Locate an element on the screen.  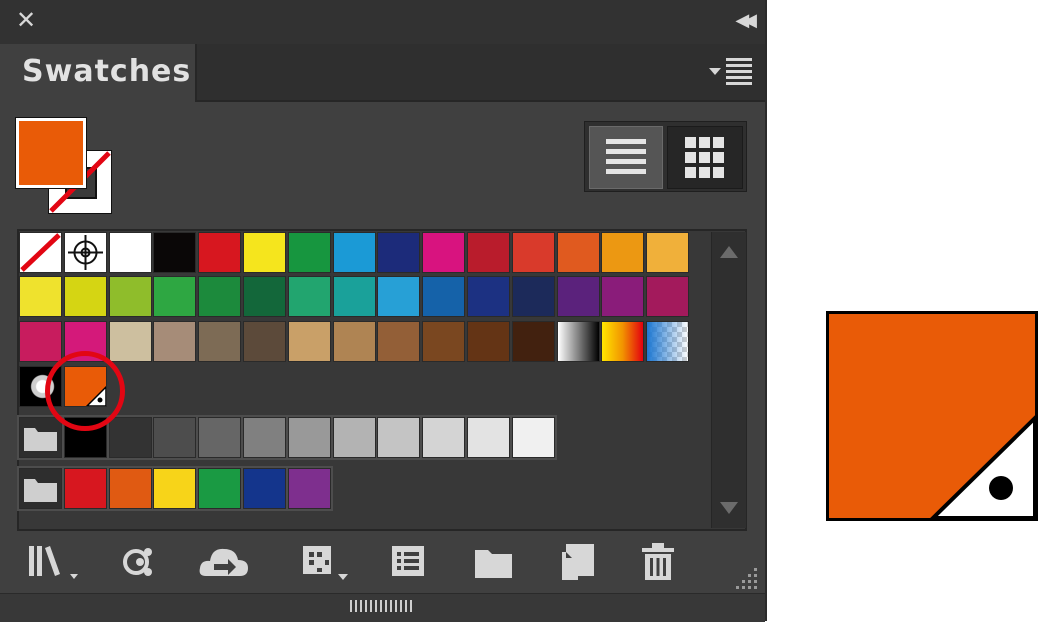
grip-lines is located at coordinates (381, 606).